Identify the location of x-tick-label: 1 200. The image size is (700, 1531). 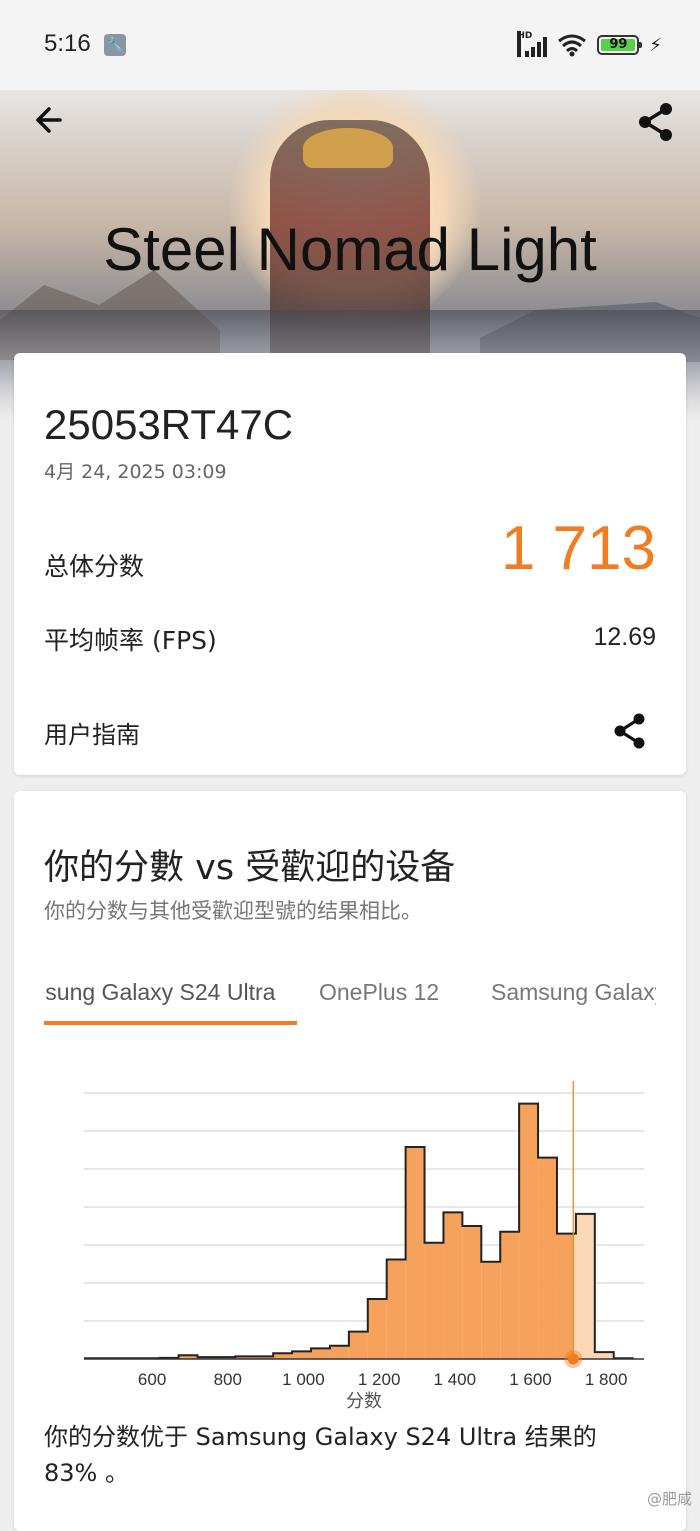
(379, 1379).